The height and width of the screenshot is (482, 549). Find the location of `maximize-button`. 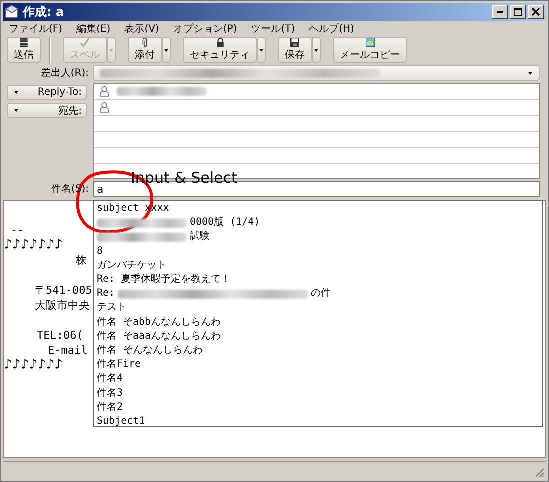

maximize-button is located at coordinates (518, 12).